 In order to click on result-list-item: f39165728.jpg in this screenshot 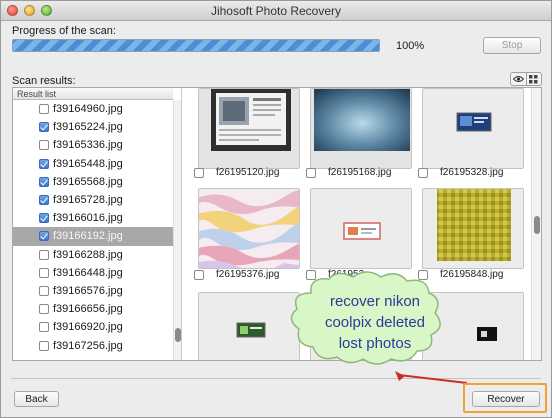, I will do `click(93, 200)`.